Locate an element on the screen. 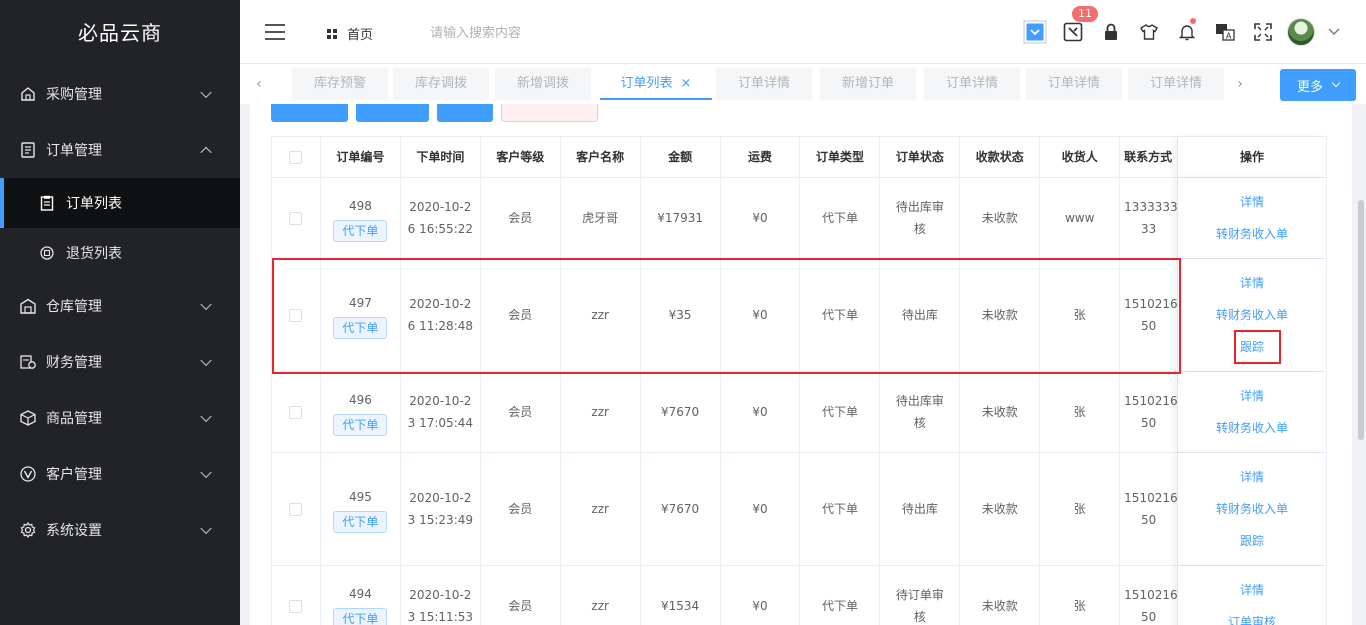 Image resolution: width=1366 pixels, height=625 pixels. order-time-line2: 3 17:05:44 is located at coordinates (440, 423).